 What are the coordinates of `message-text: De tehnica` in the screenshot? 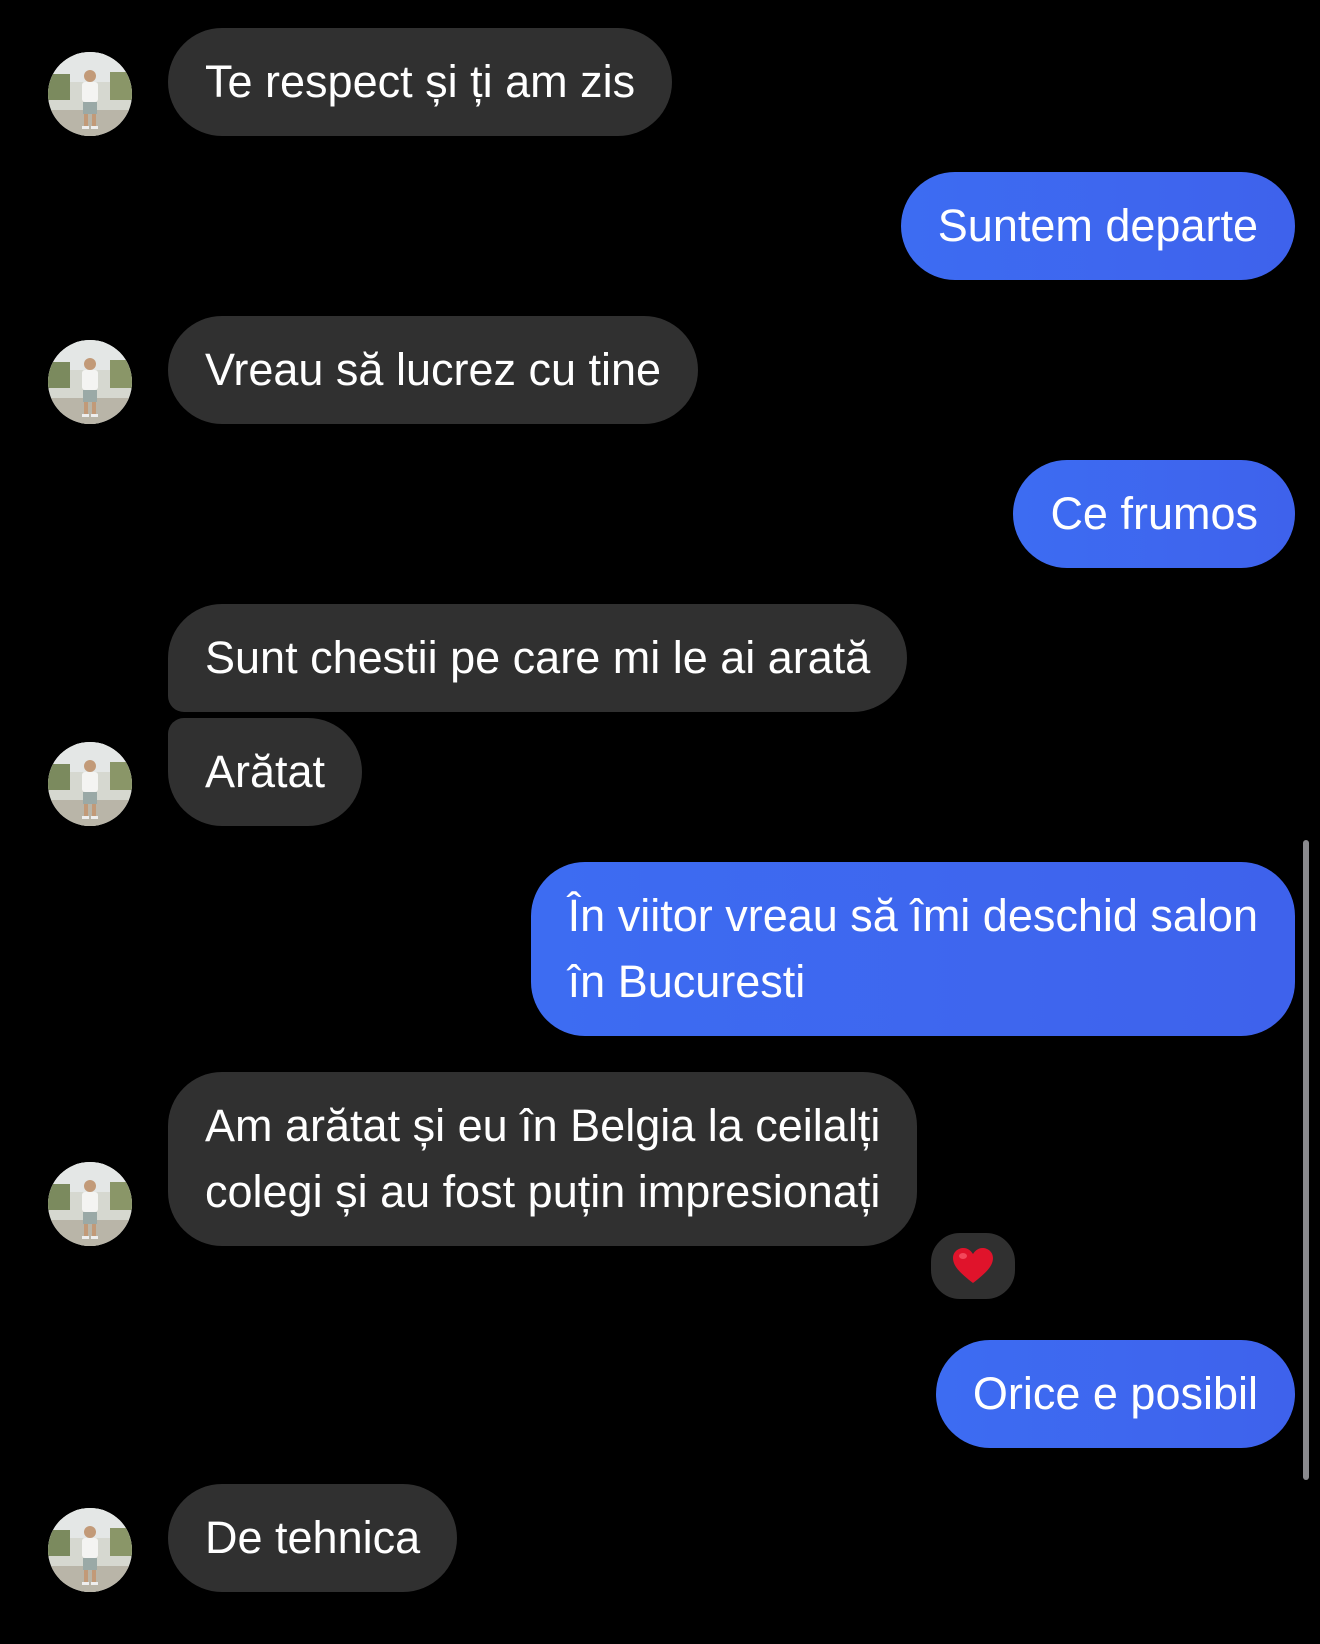 It's located at (313, 1537).